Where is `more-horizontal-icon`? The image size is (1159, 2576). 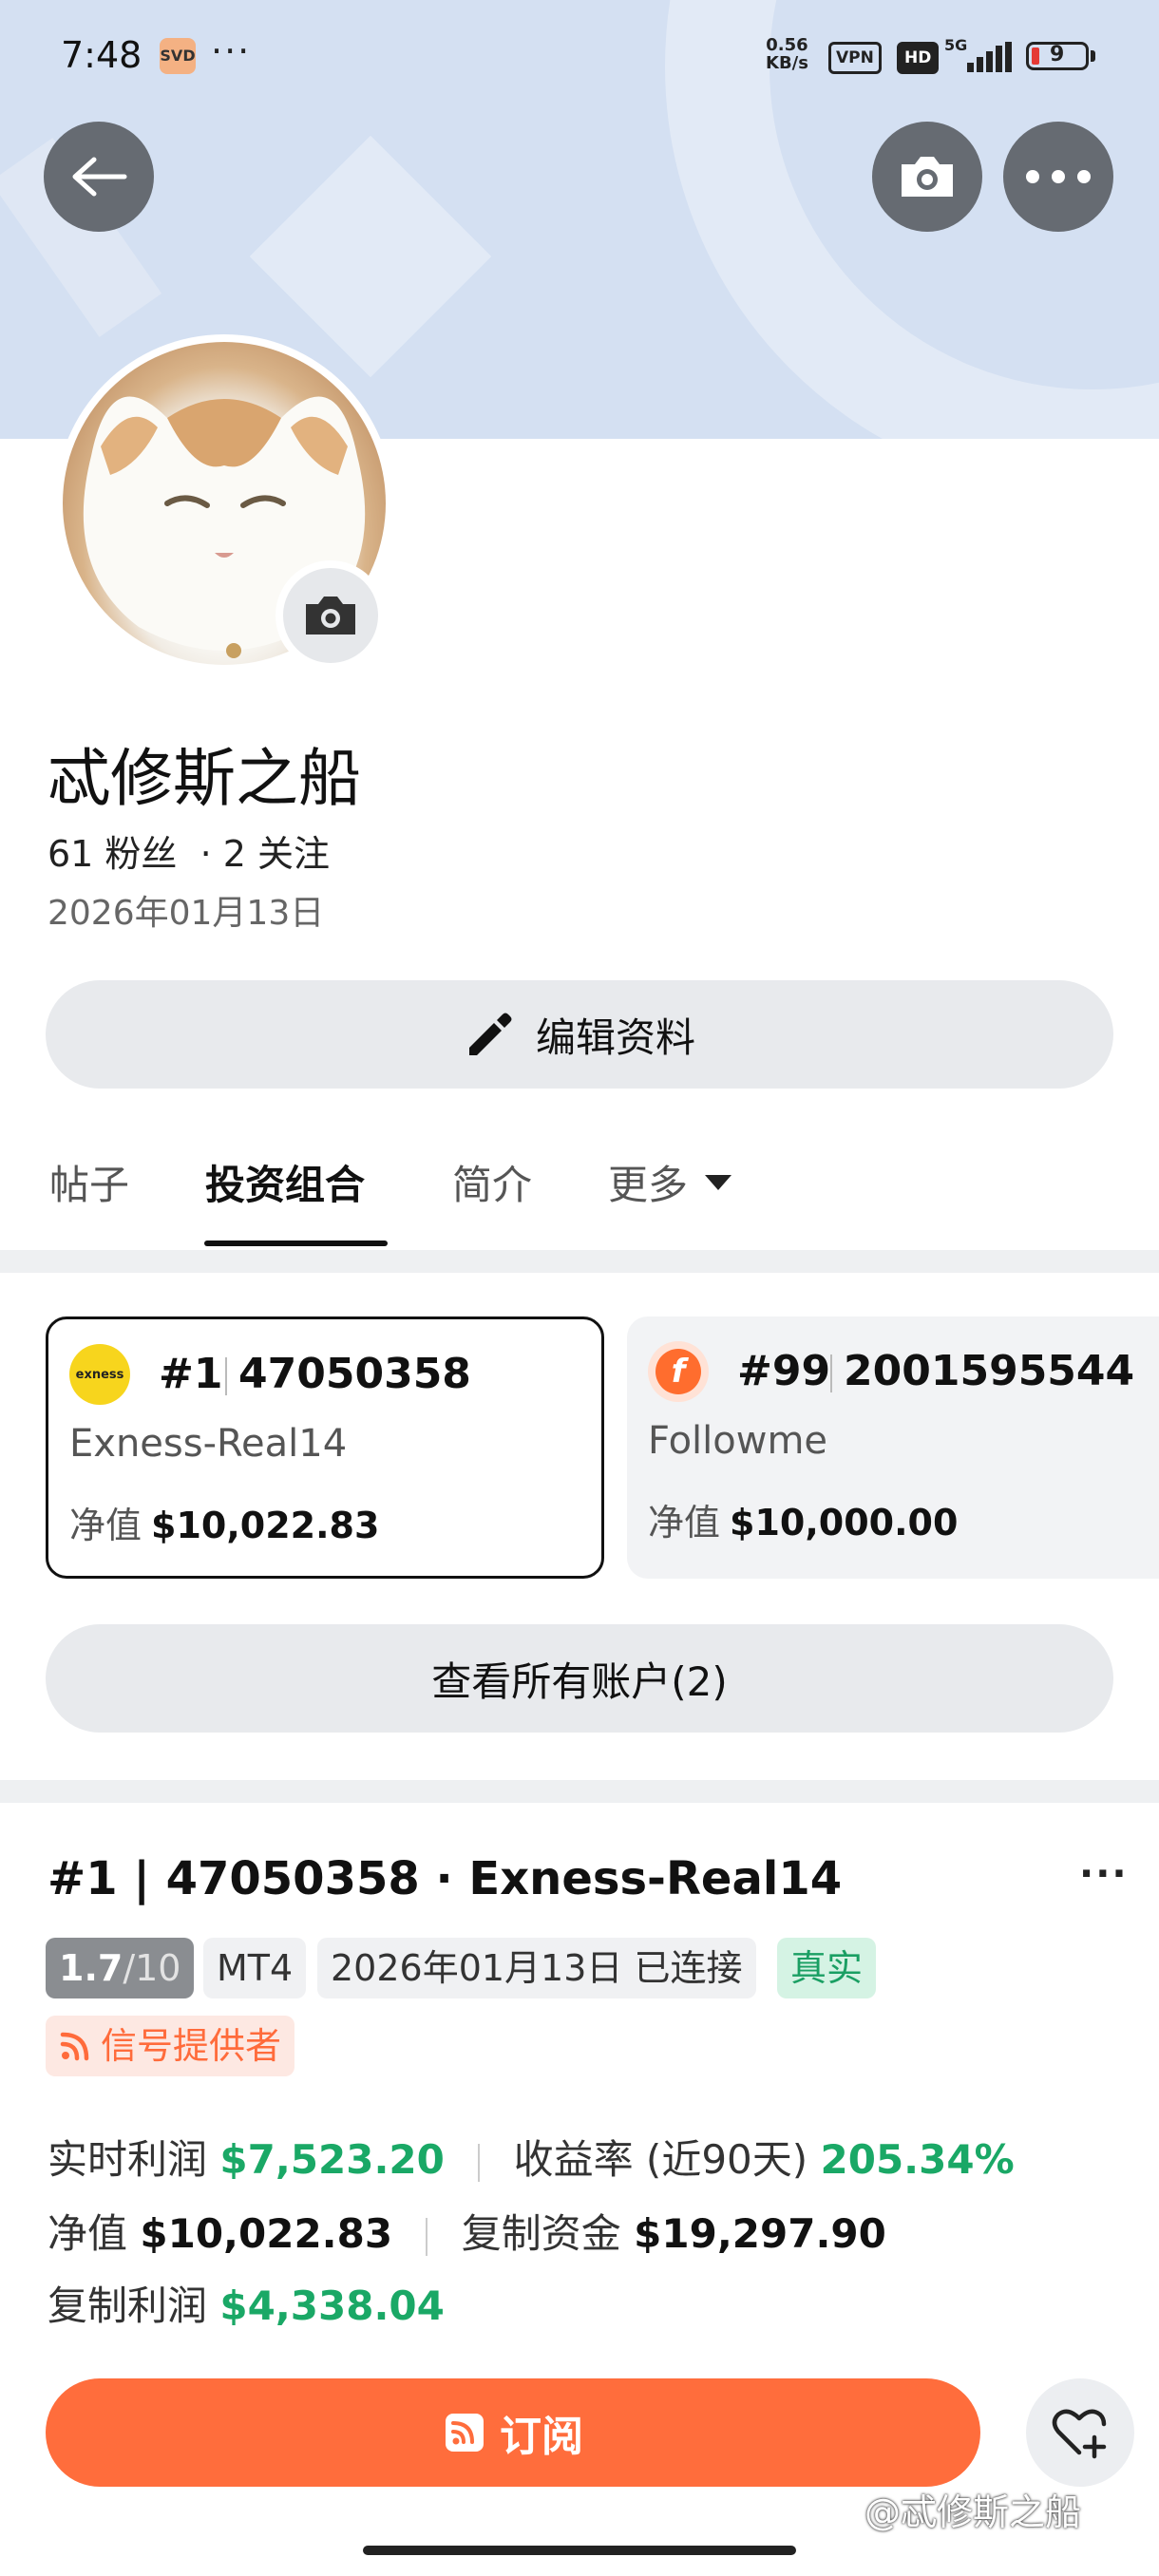 more-horizontal-icon is located at coordinates (1058, 176).